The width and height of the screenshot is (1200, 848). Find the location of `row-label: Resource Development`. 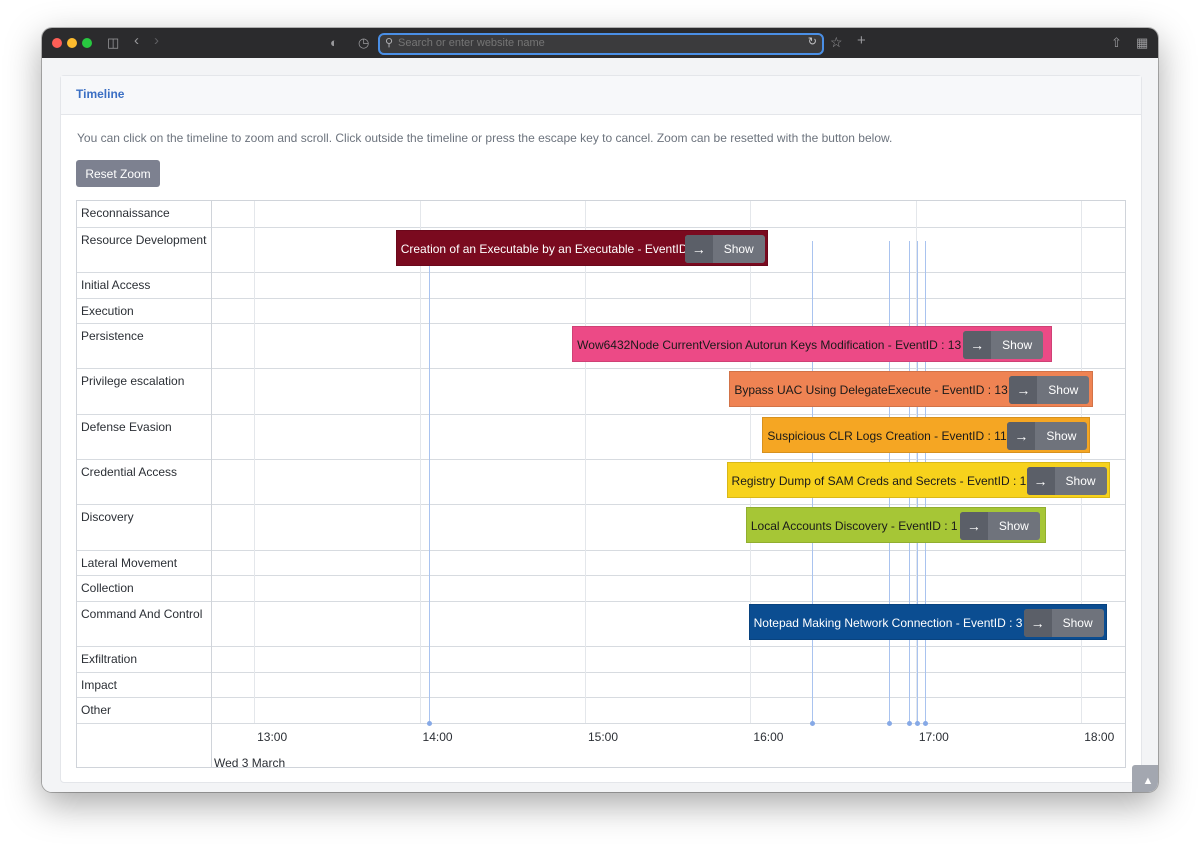

row-label: Resource Development is located at coordinates (144, 239).